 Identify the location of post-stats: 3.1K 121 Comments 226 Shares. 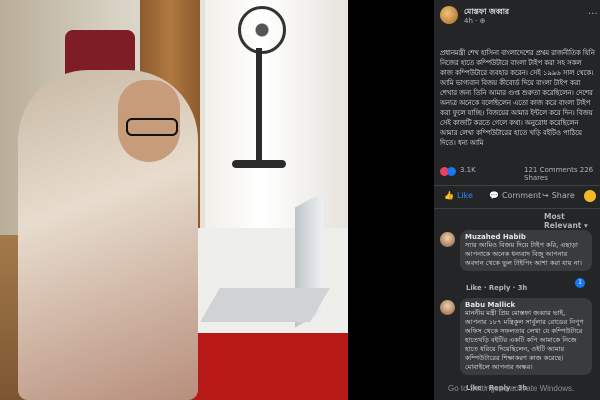
(518, 173).